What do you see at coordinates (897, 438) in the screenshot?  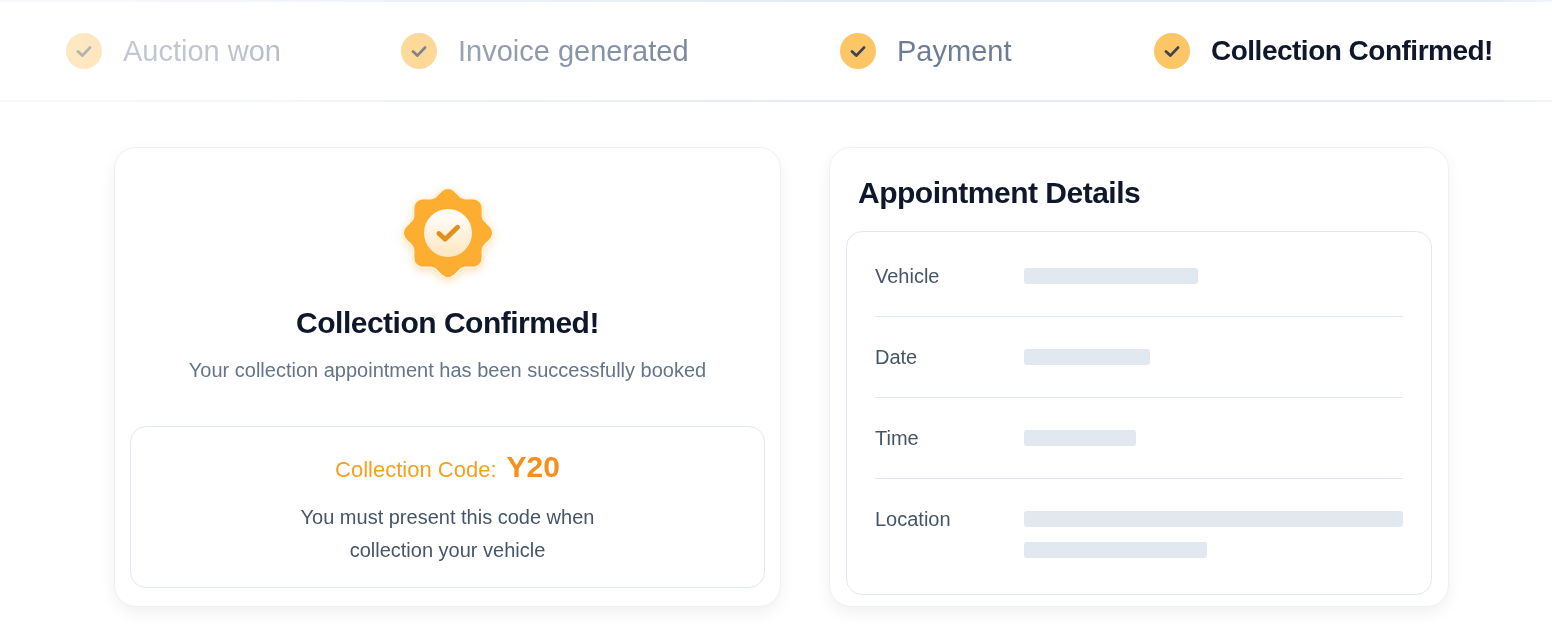 I see `detail-label: Time` at bounding box center [897, 438].